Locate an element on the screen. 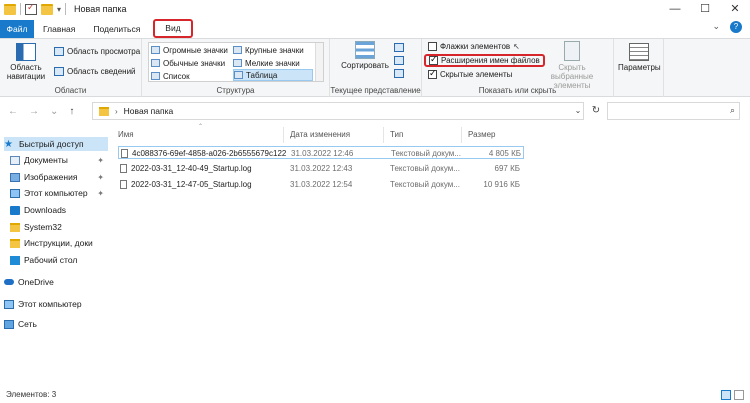 Image resolution: width=750 pixels, height=403 pixels. sidebar-item-this-pc-pinned: Этот компьютер ✦ is located at coordinates (56, 193).